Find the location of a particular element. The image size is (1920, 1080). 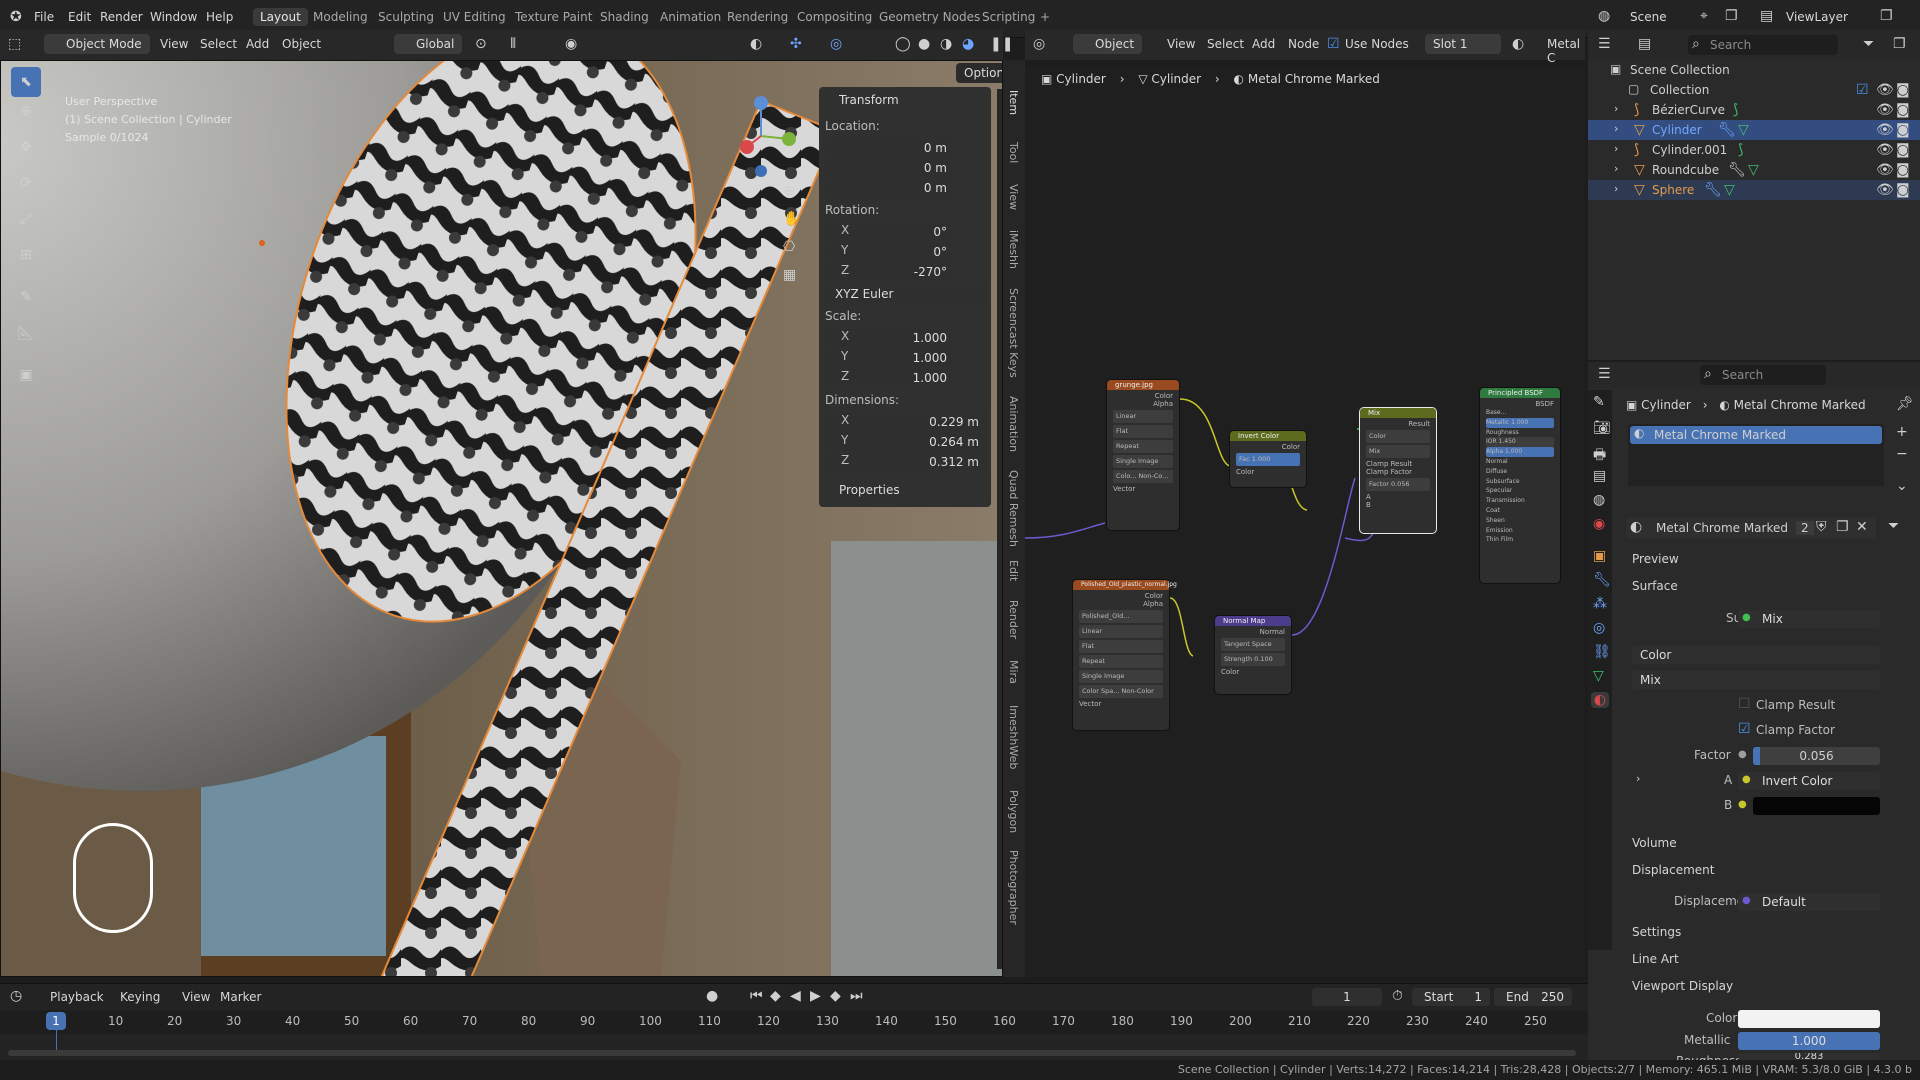

remove-slot-icon: − is located at coordinates (1902, 454).